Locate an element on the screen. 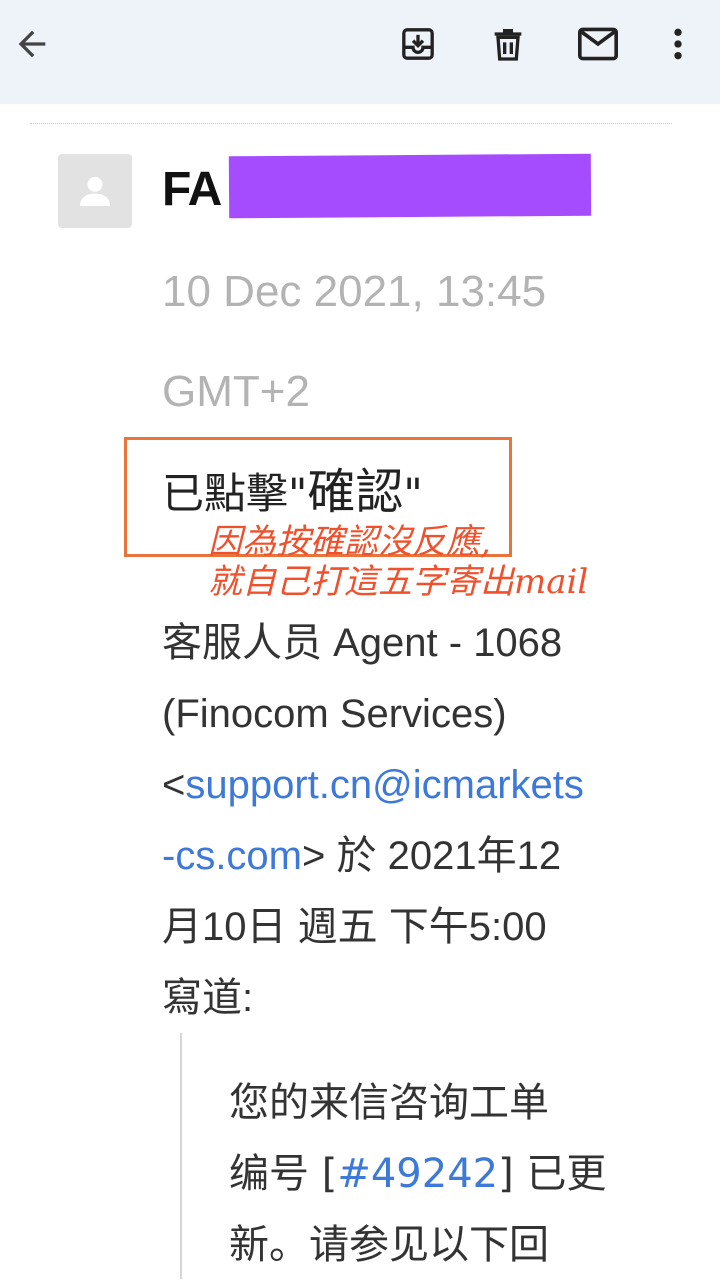 The width and height of the screenshot is (720, 1281). sender-email-link-cont: -cs.com is located at coordinates (232, 856).